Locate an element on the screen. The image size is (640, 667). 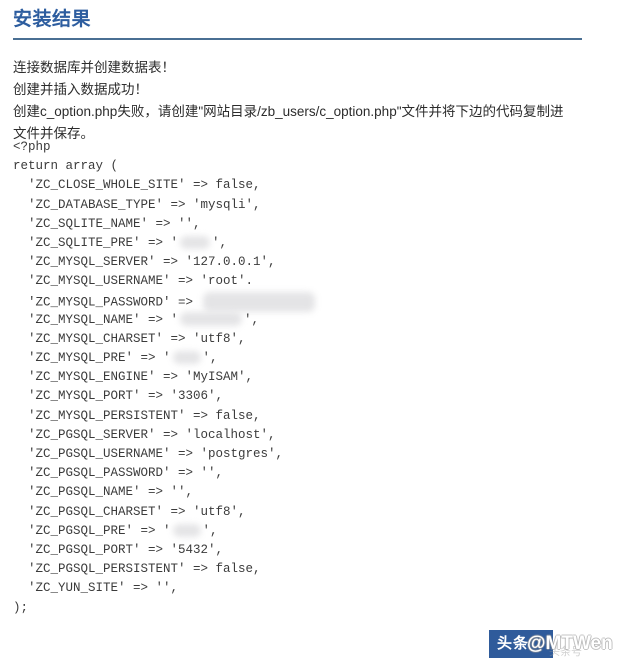
code-line: 'ZC_PGSQL_PRE' => ' ', is located at coordinates (319, 531).